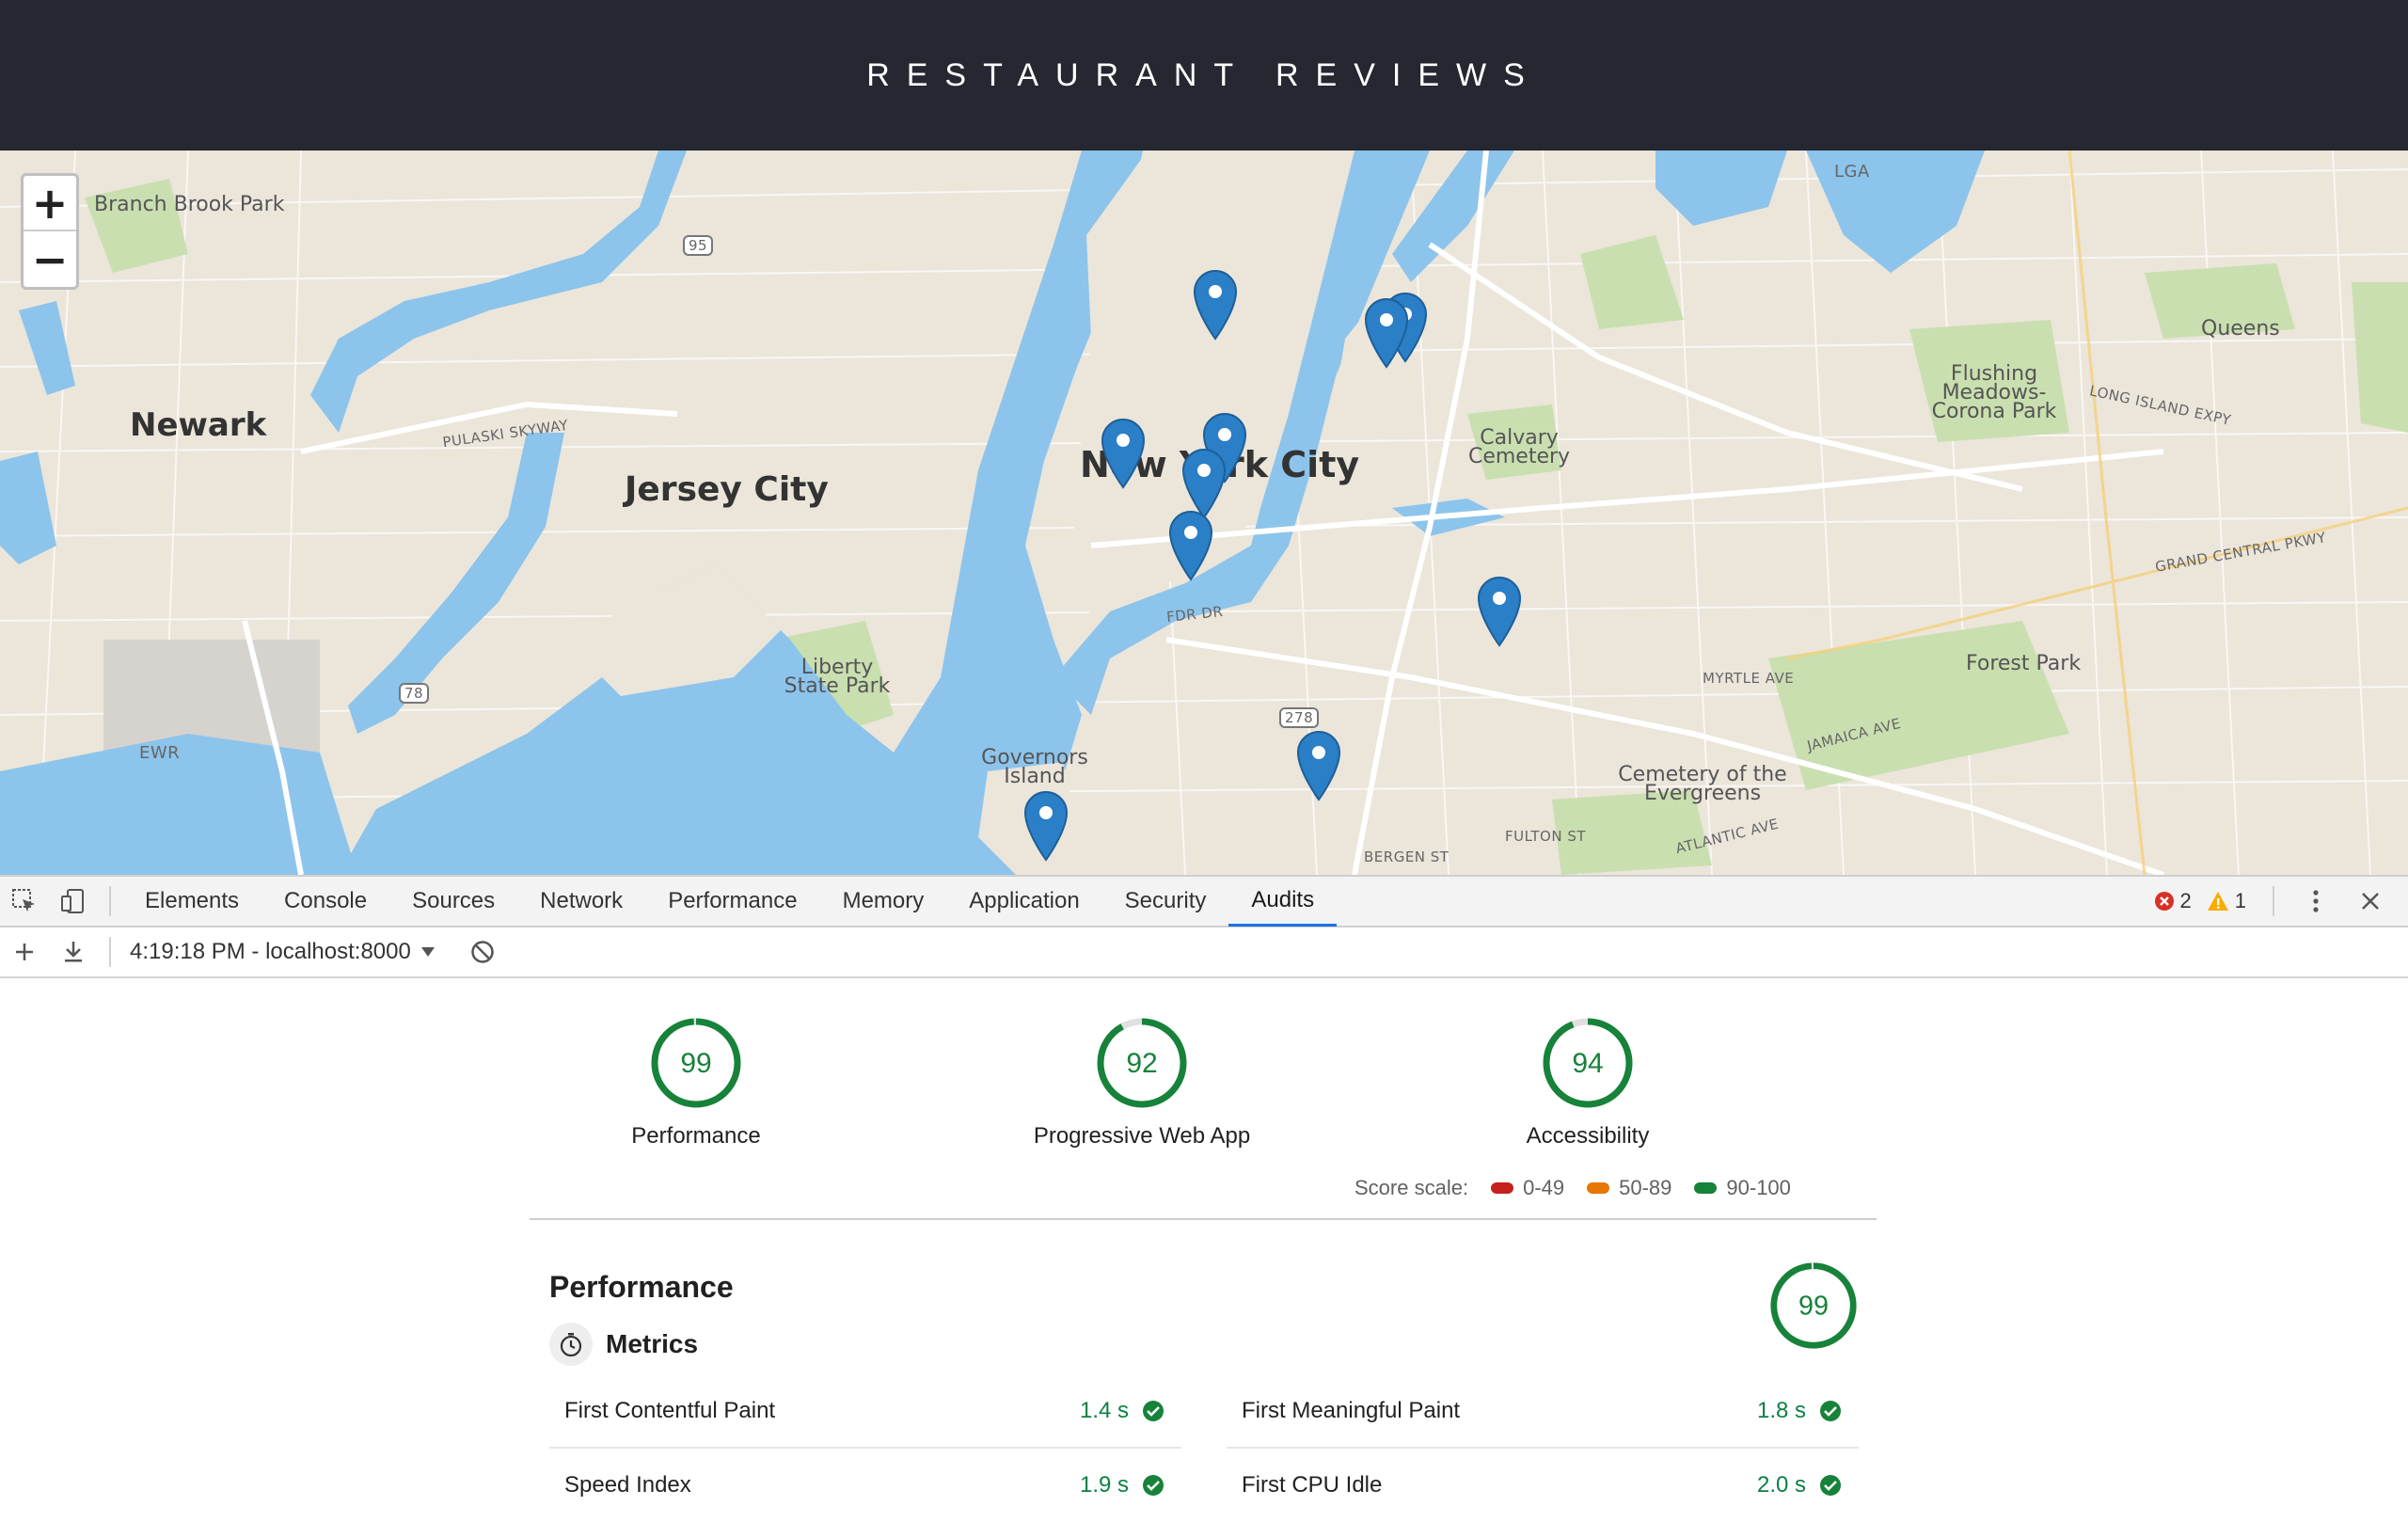 The width and height of the screenshot is (2408, 1522). What do you see at coordinates (1023, 902) in the screenshot?
I see `tab-application: Application` at bounding box center [1023, 902].